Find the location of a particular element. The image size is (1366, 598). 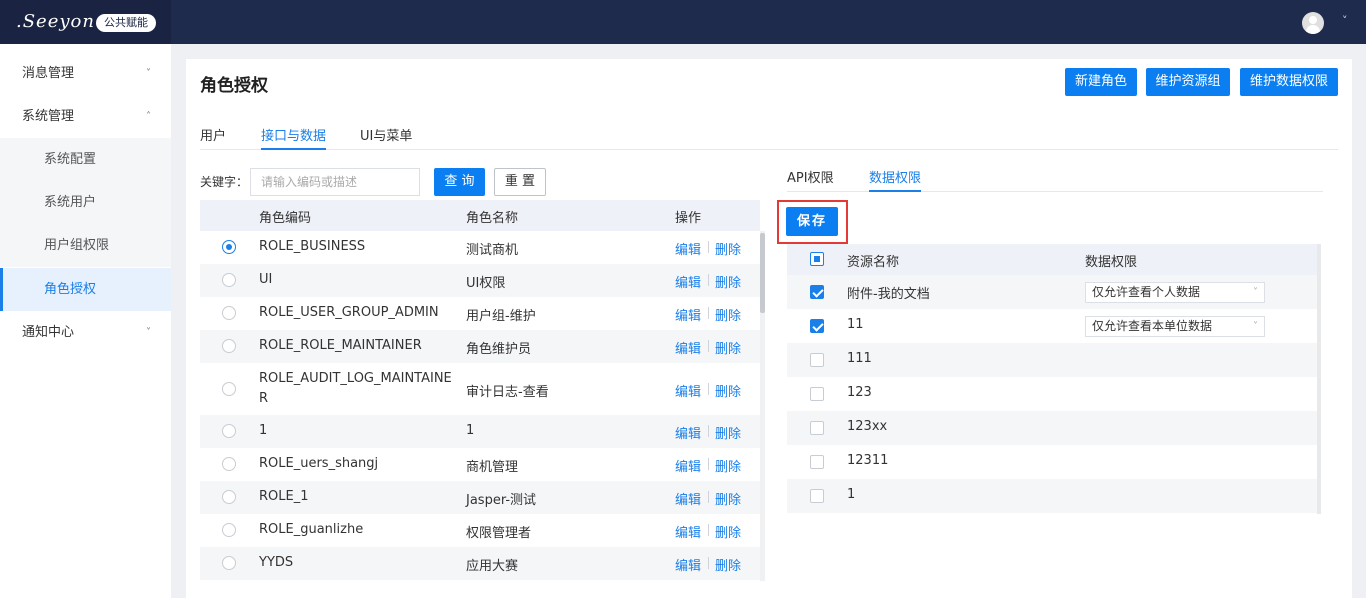

resource-name-cell: 12311 is located at coordinates (868, 460).